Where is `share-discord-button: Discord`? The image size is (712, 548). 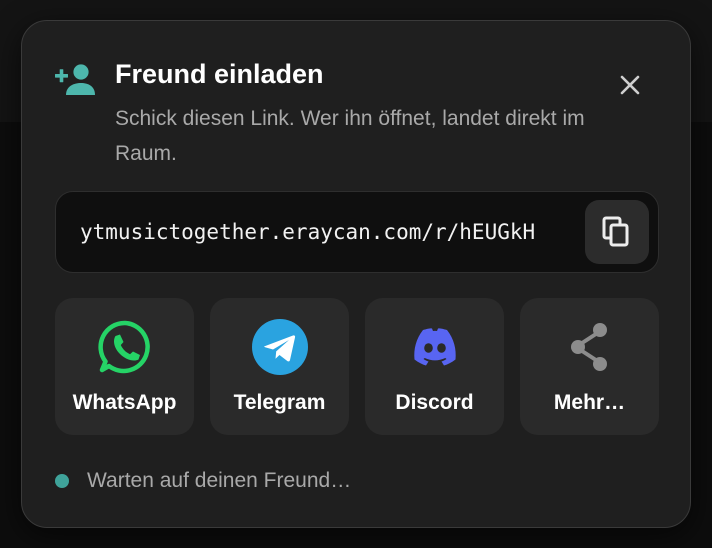 share-discord-button: Discord is located at coordinates (434, 366).